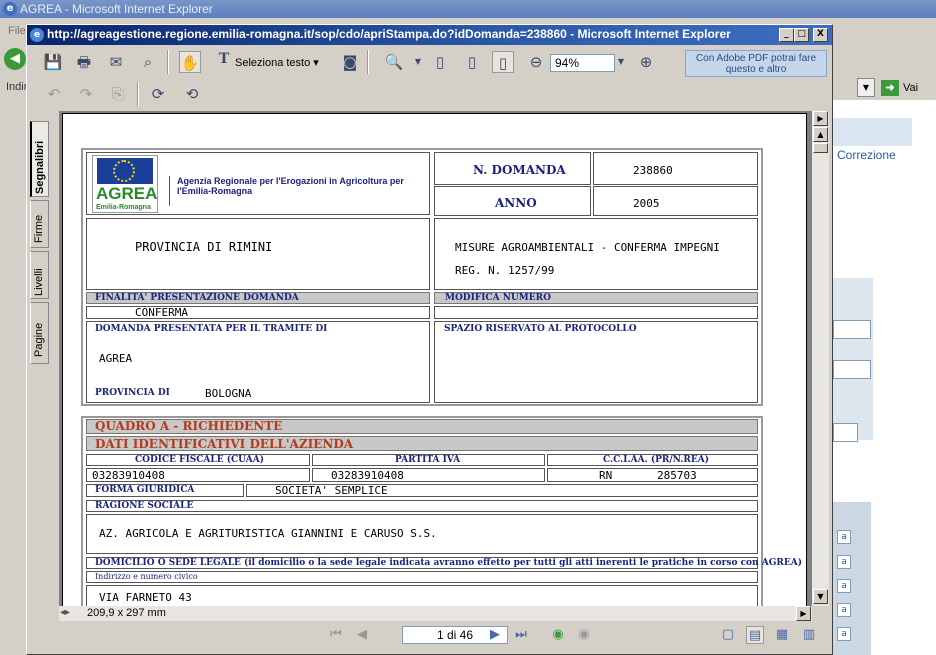 The image size is (936, 655). I want to click on indirizzo-value: VIA FARNETO 43, so click(145, 597).